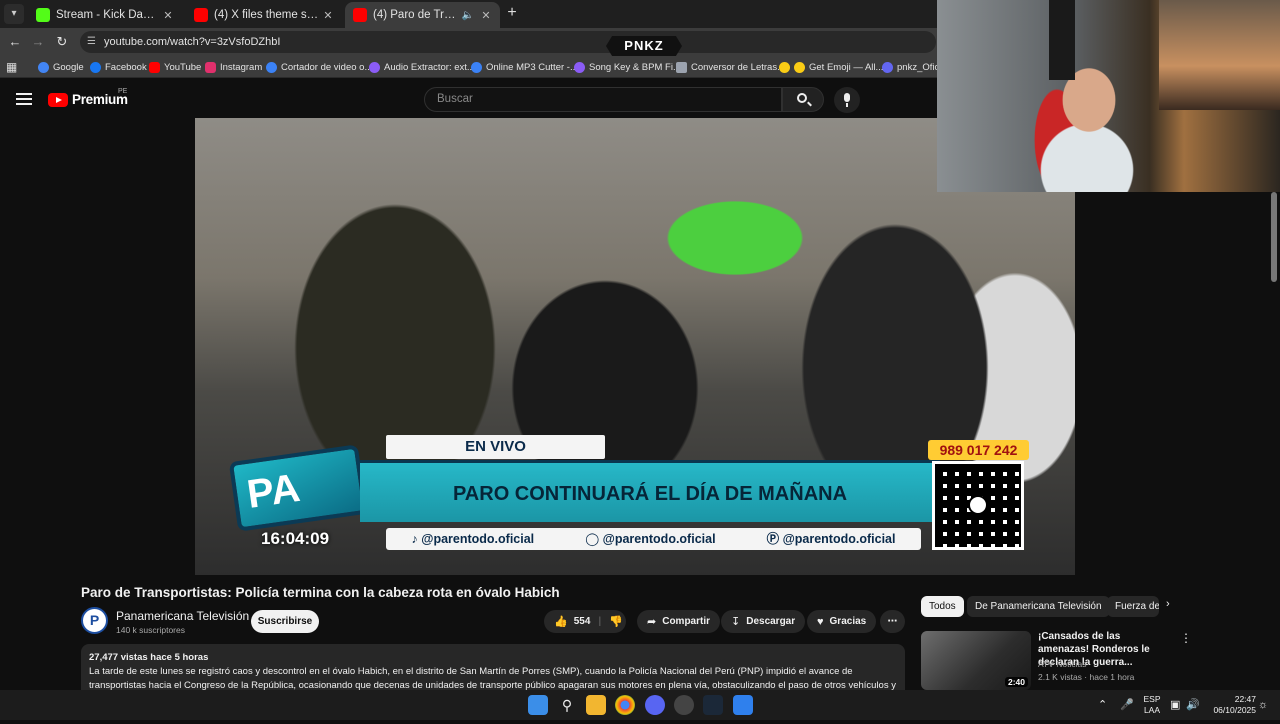 This screenshot has width=1280, height=724. What do you see at coordinates (267, 15) in the screenshot?
I see `tab-title: (4) X files theme song - YouTube` at bounding box center [267, 15].